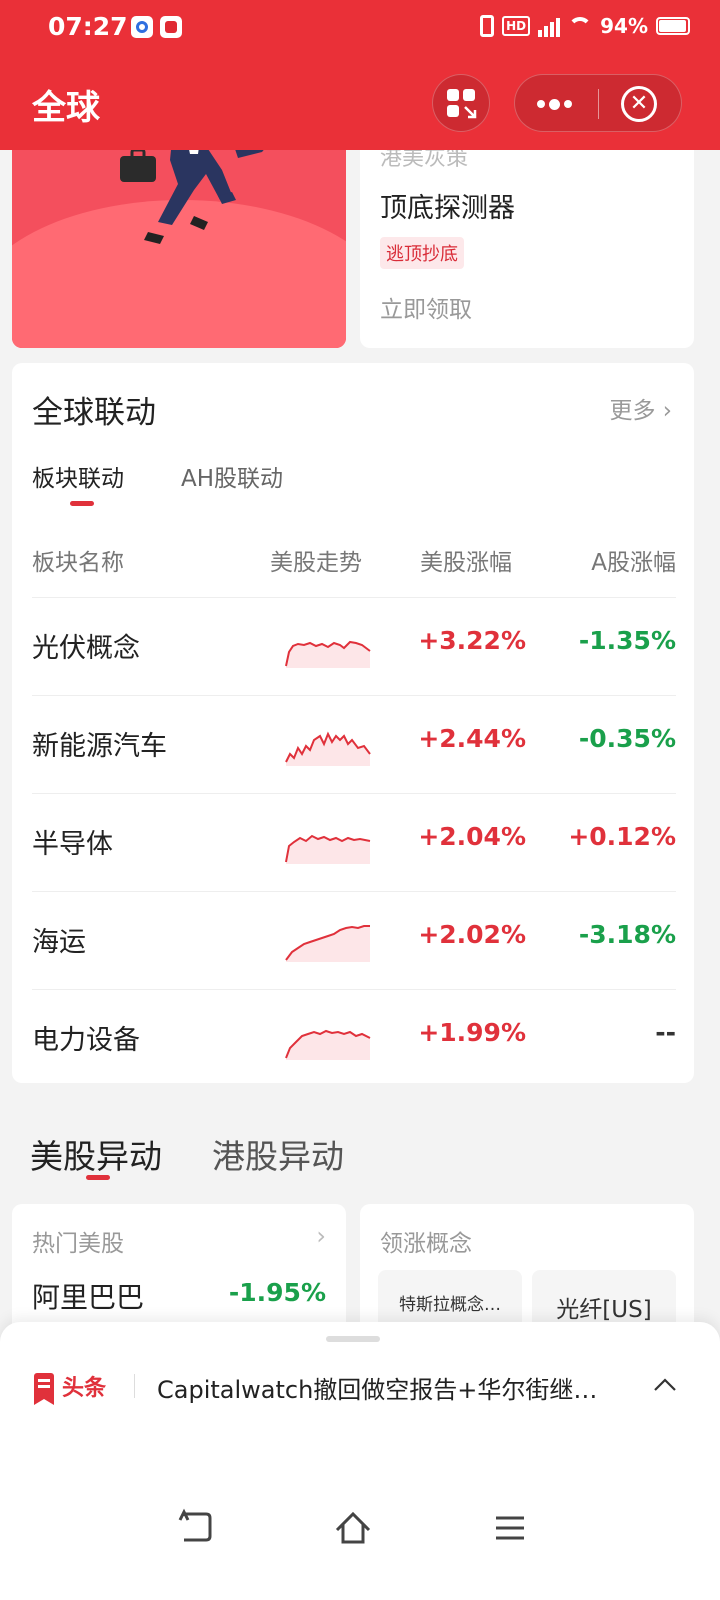  Describe the element at coordinates (639, 104) in the screenshot. I see `close-circle-icon: ✕` at that location.